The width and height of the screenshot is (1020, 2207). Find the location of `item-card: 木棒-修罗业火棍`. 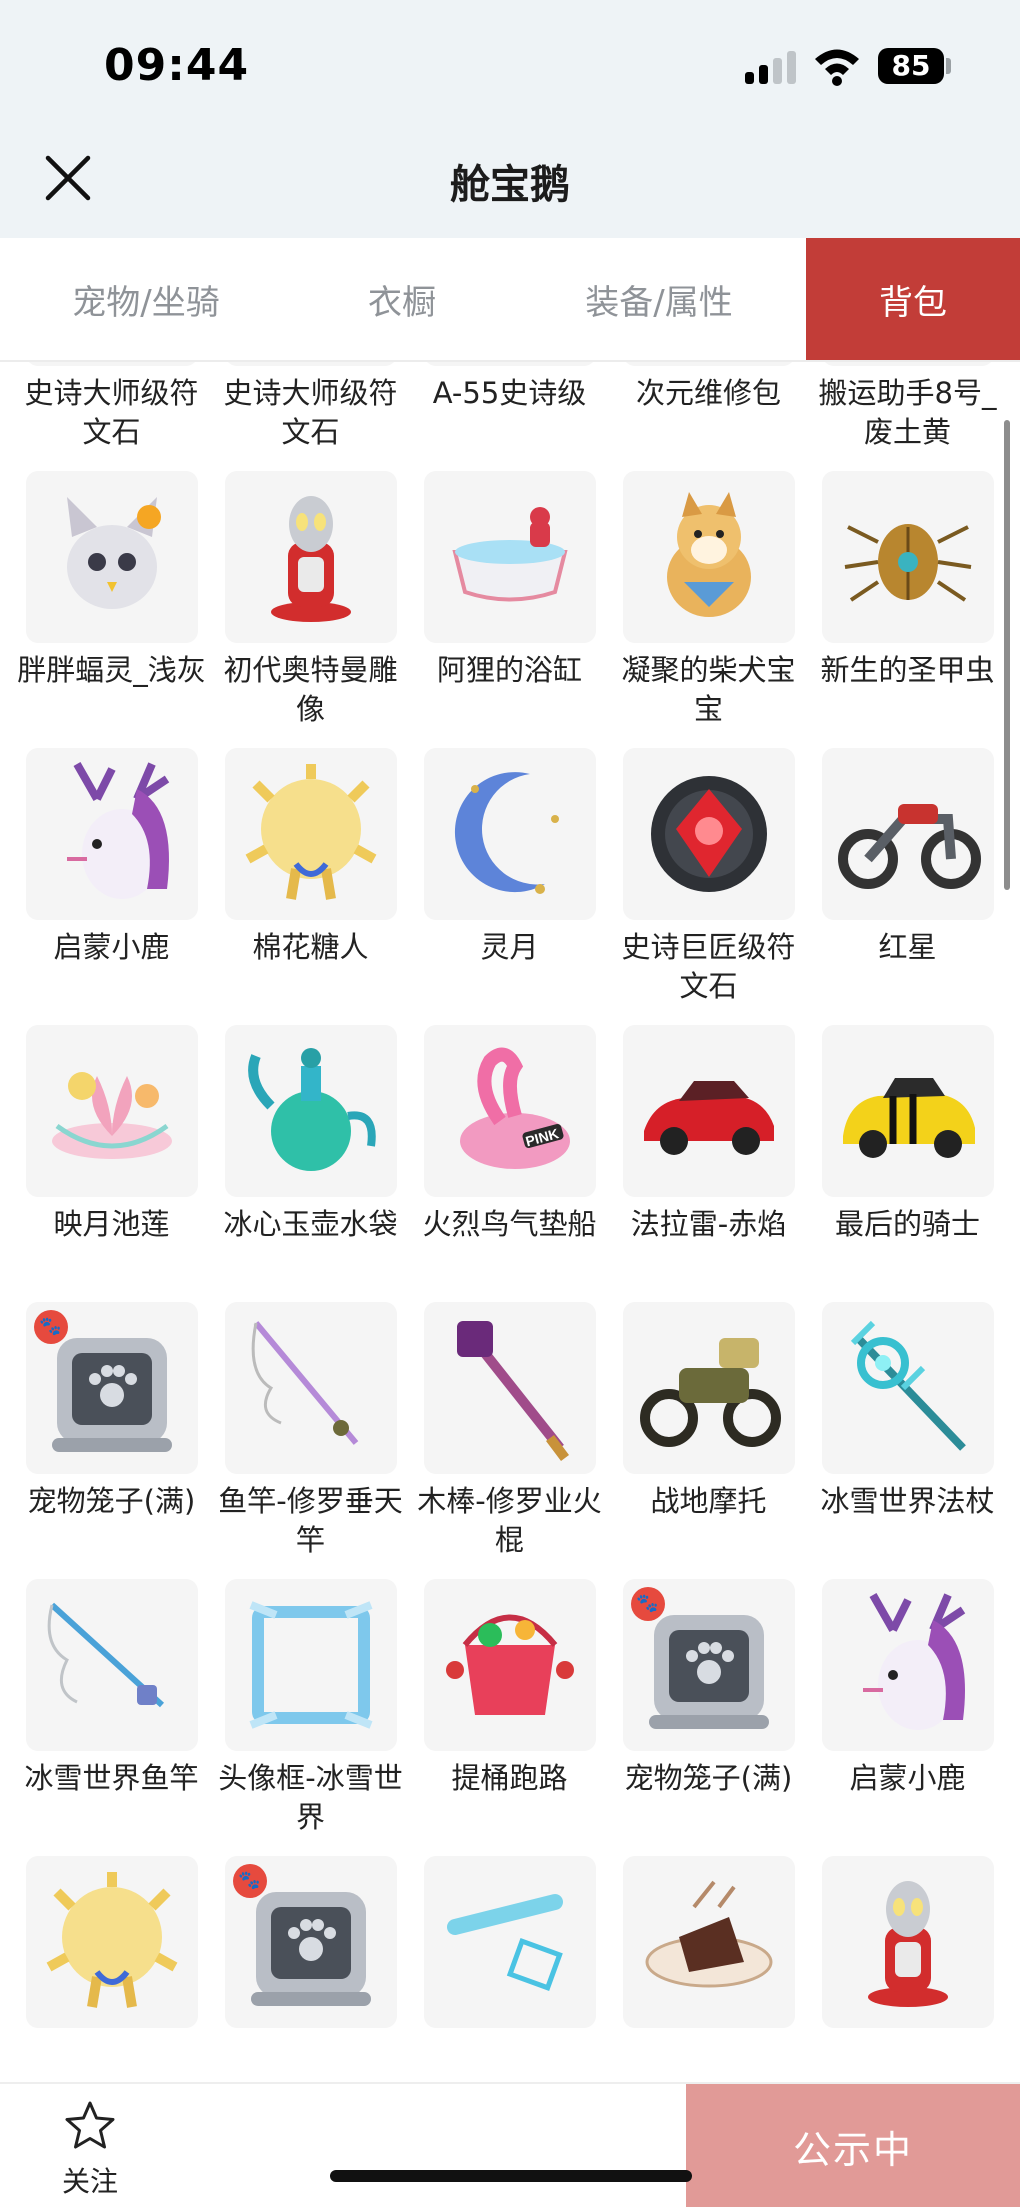

item-card: 木棒-修罗业火棍 is located at coordinates (509, 1440).